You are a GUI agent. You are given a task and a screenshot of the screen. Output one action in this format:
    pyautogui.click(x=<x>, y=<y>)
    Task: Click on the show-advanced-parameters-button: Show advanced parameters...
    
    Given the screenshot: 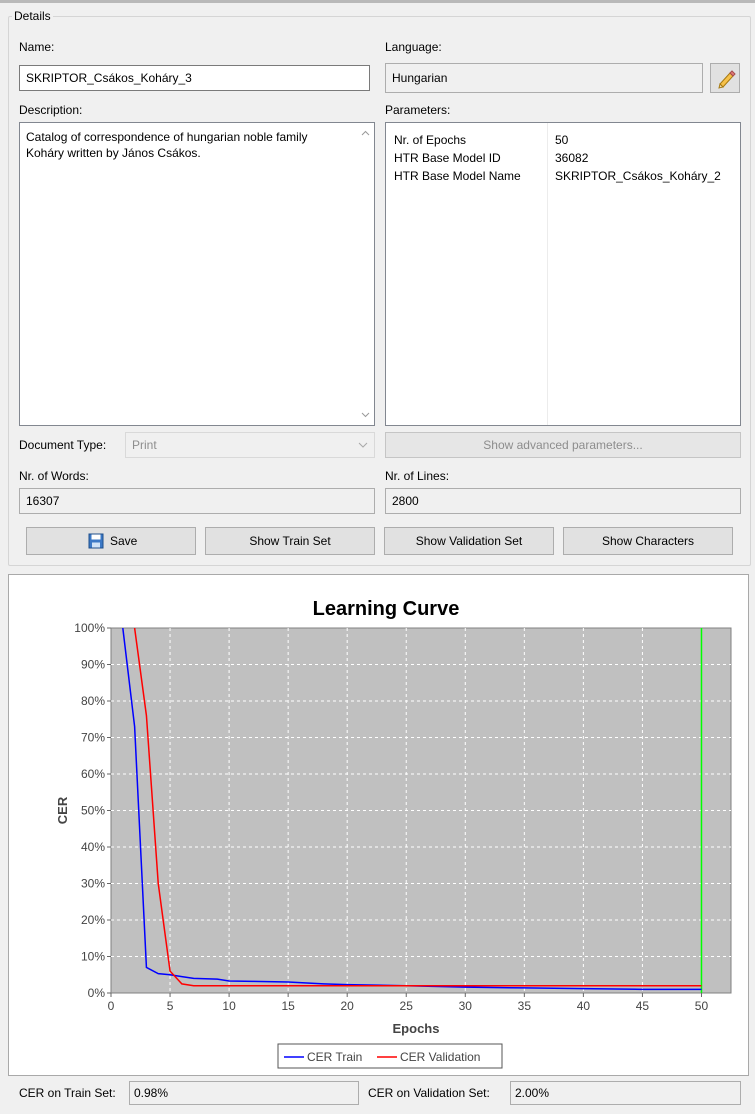 What is the action you would take?
    pyautogui.click(x=563, y=445)
    